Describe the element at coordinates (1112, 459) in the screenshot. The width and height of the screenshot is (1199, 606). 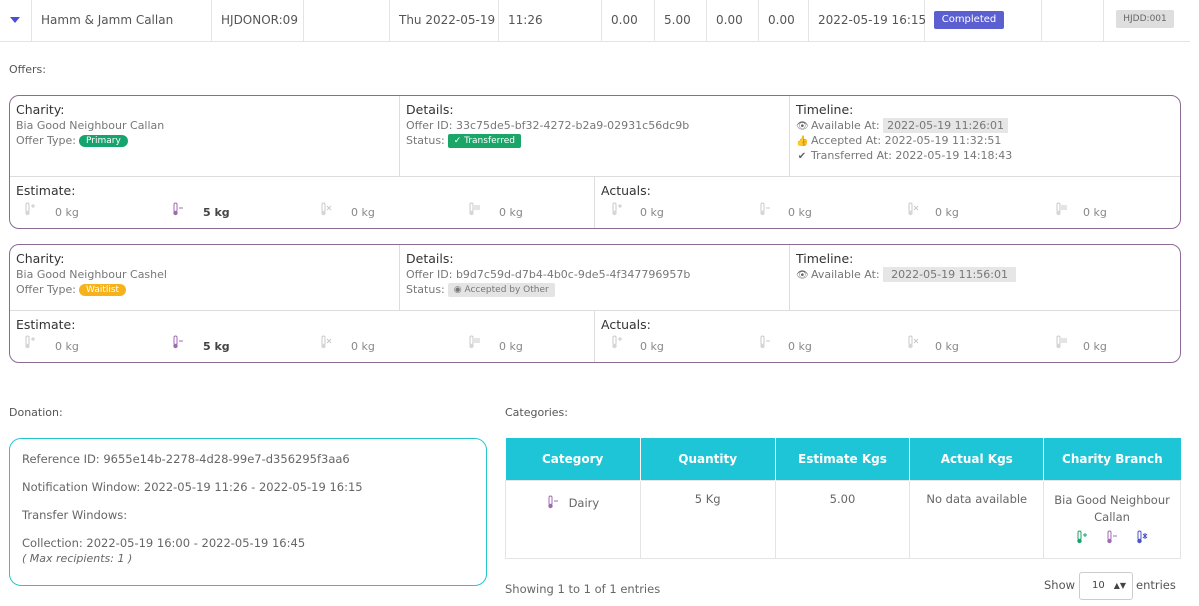
I see `header-branch: Charity Branch` at that location.